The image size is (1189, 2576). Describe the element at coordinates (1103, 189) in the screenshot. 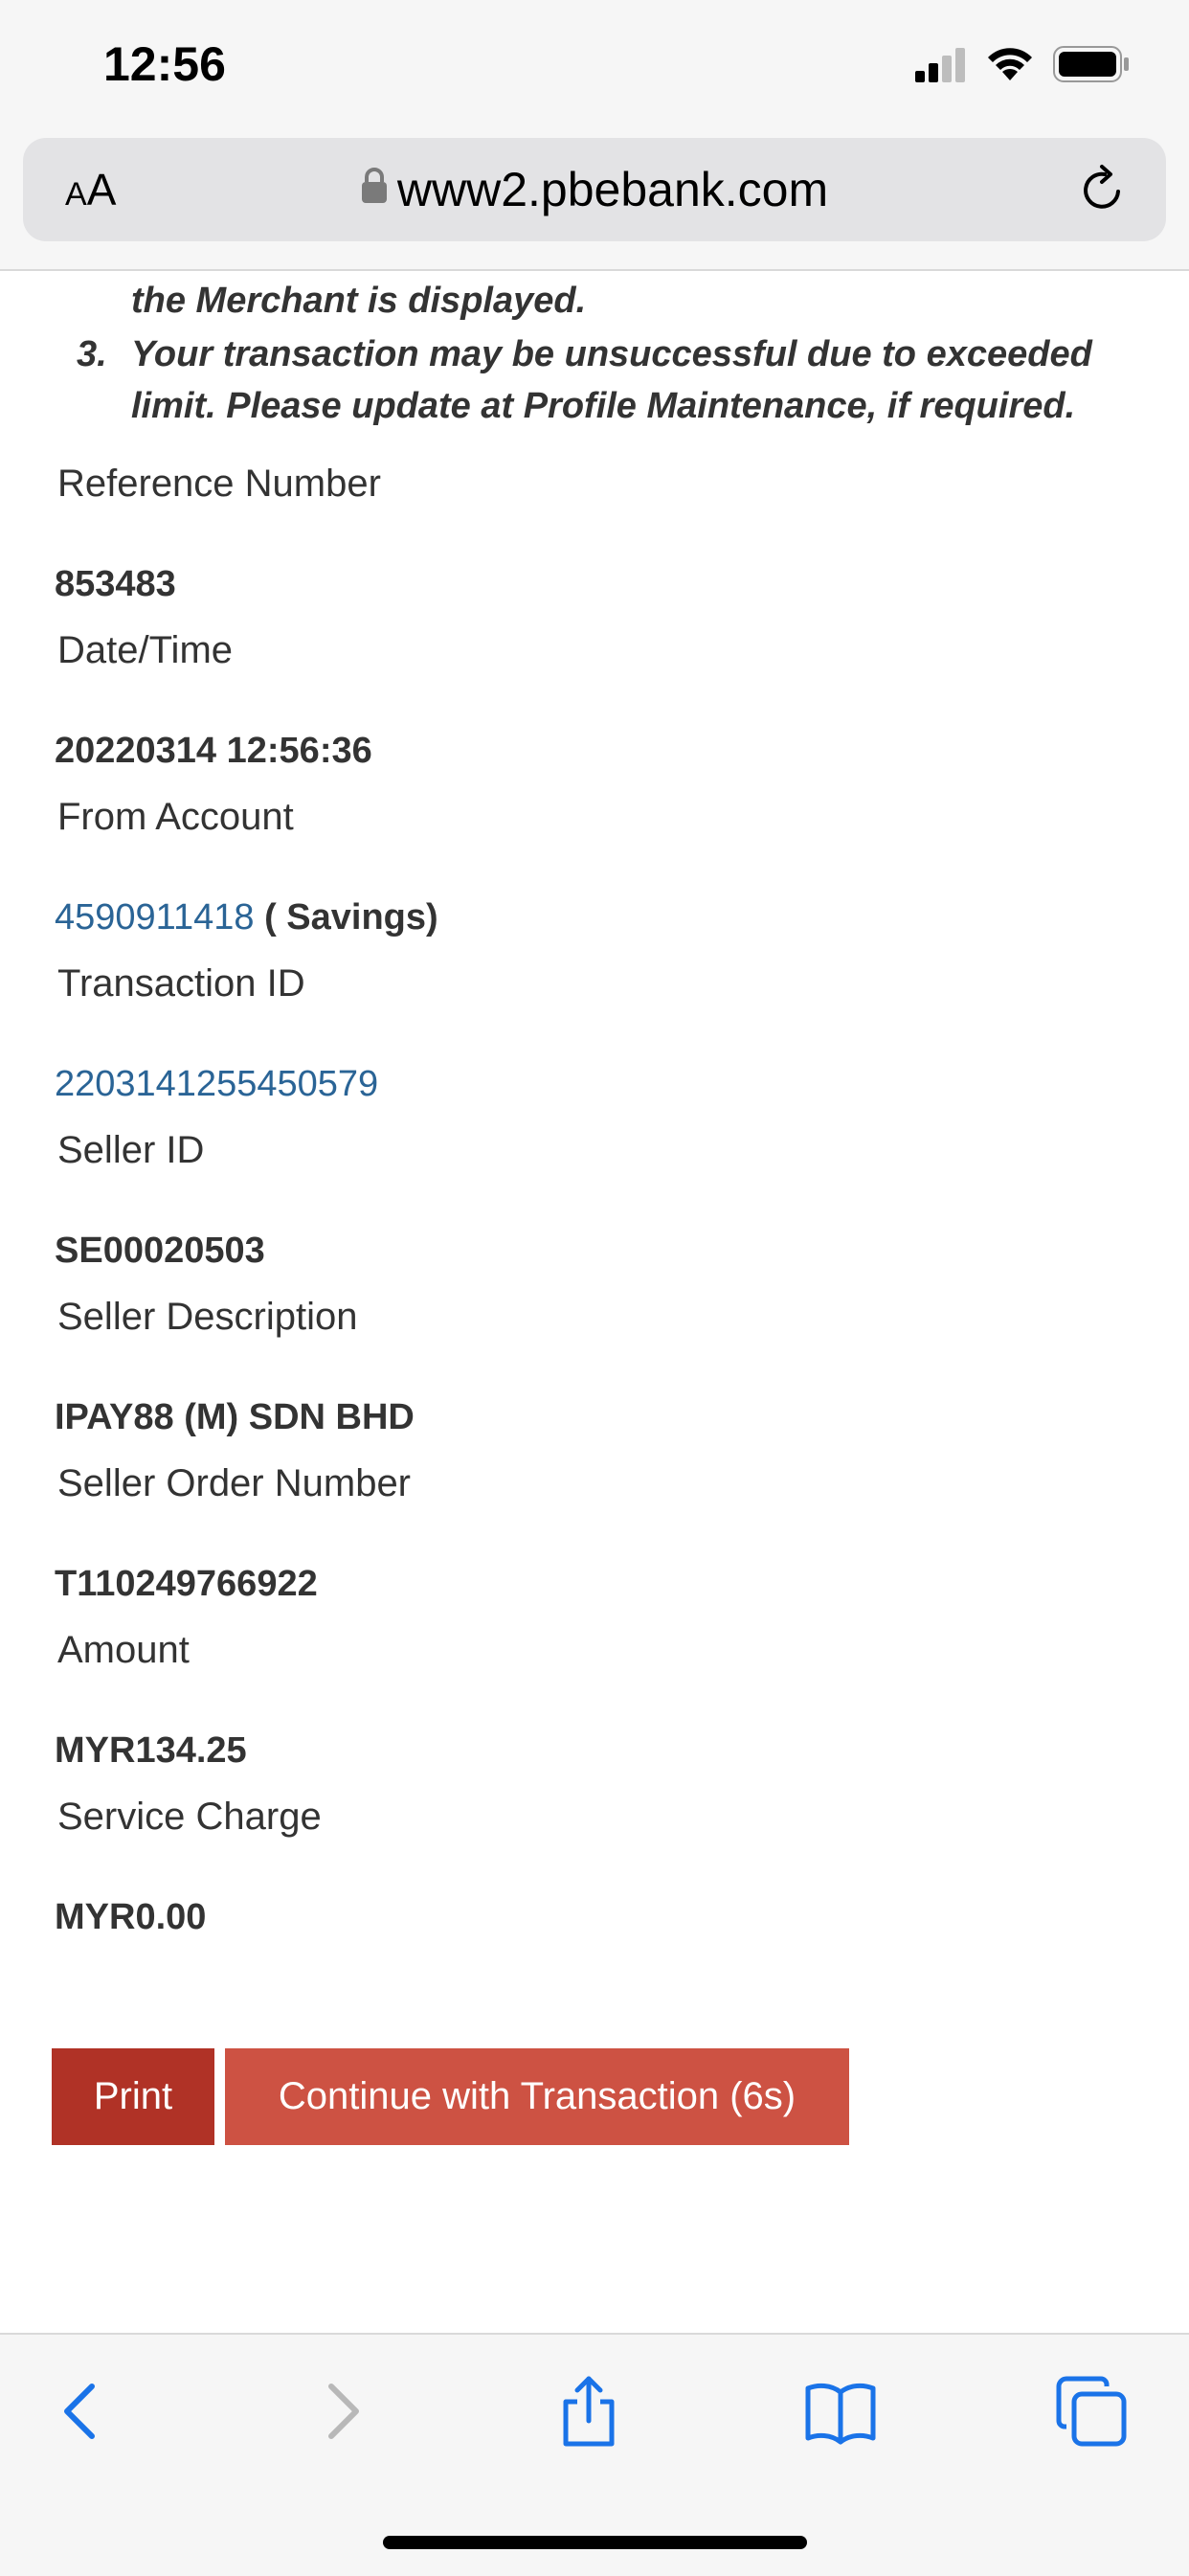

I see `reload-icon` at that location.